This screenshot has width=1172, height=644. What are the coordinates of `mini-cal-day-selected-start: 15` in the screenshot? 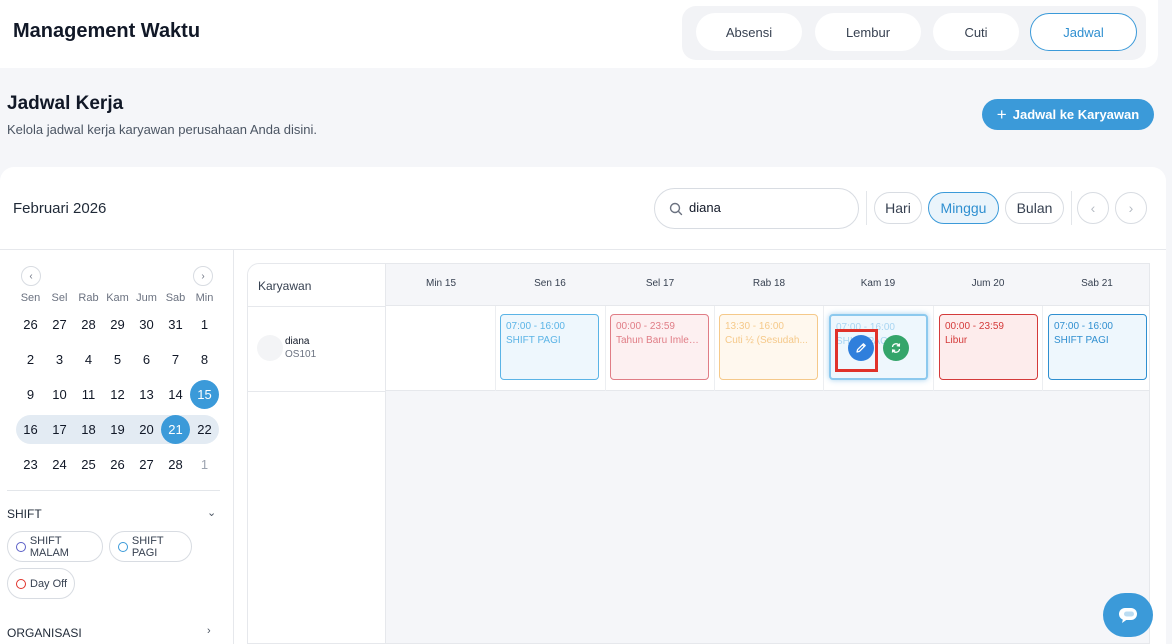 It's located at (204, 394).